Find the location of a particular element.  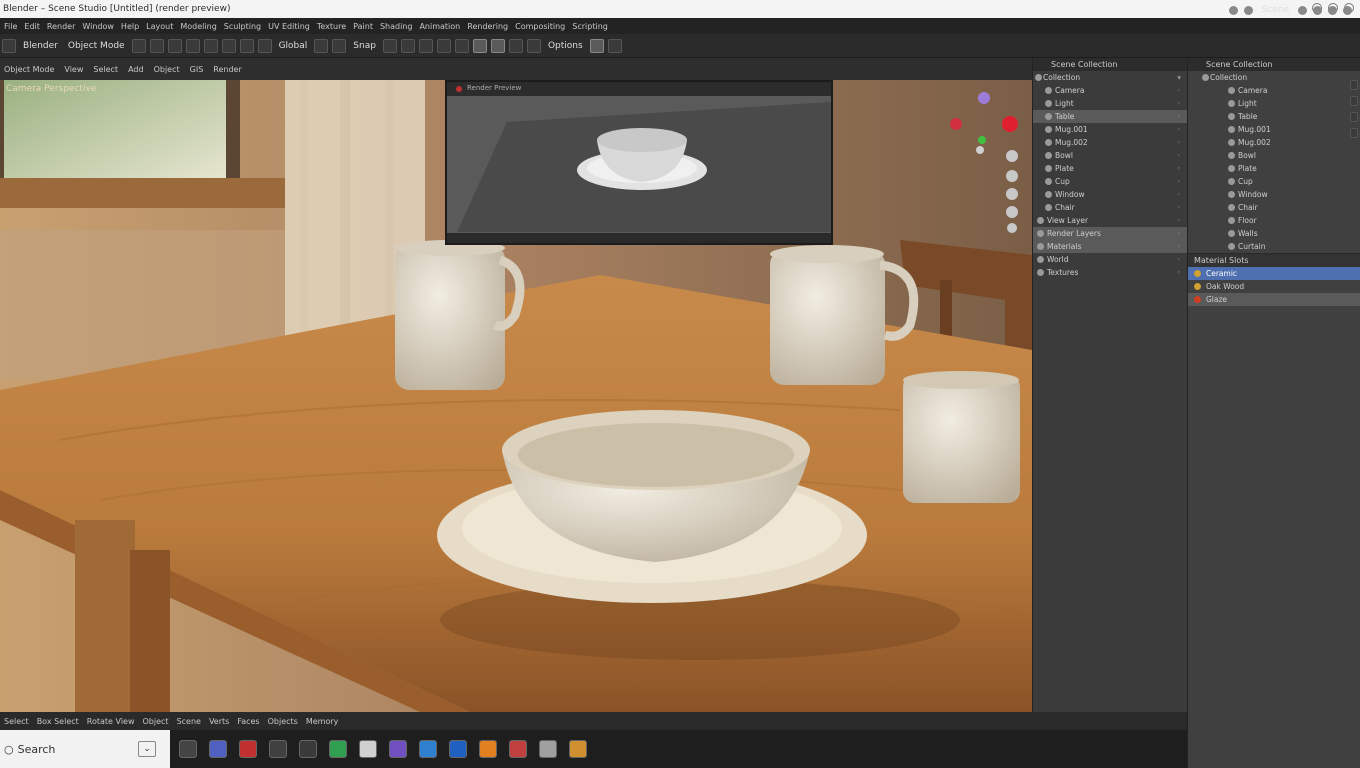

properties-tree-item: Curtain is located at coordinates (1274, 246).